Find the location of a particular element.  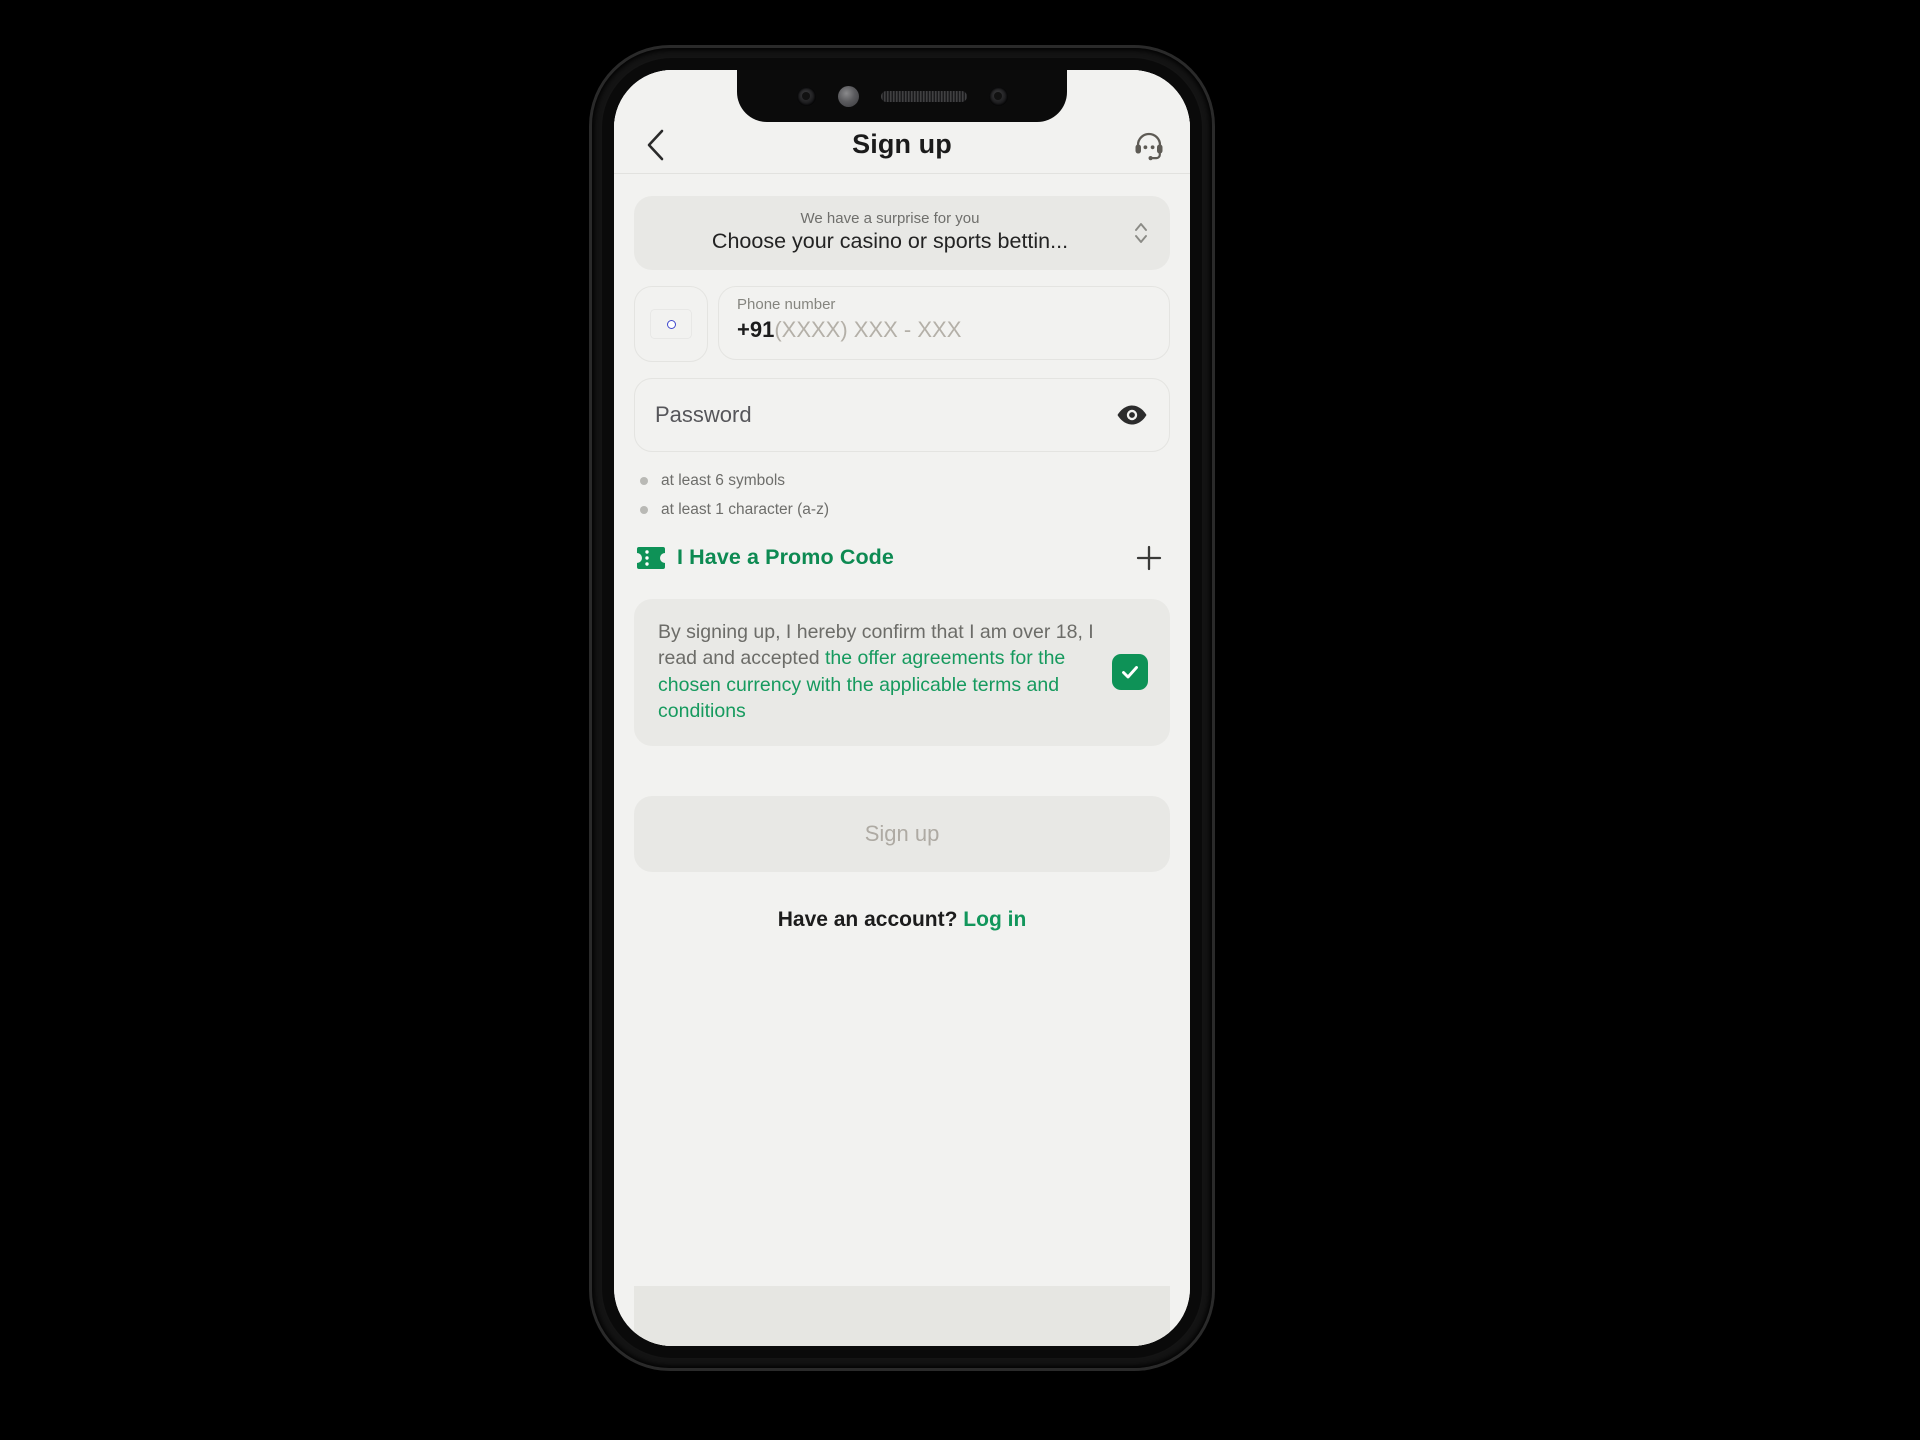

promo-add-button is located at coordinates (1149, 558).